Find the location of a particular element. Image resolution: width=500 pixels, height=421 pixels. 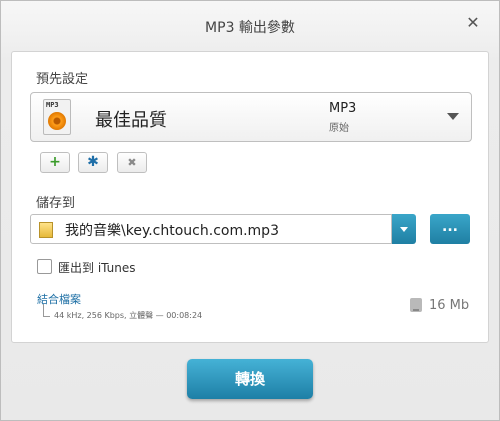

preset-name: 最佳品質 is located at coordinates (131, 120).